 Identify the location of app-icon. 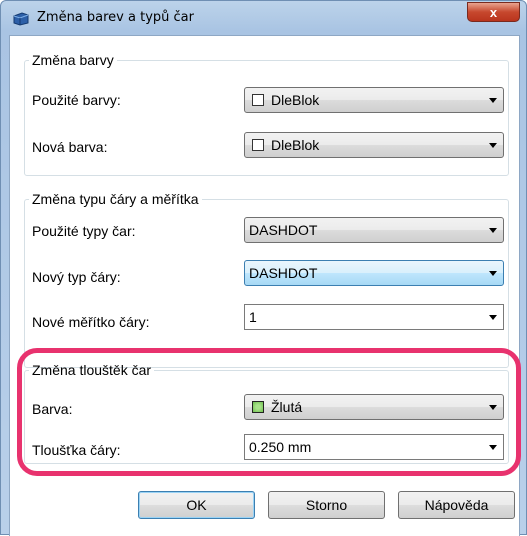
(21, 19).